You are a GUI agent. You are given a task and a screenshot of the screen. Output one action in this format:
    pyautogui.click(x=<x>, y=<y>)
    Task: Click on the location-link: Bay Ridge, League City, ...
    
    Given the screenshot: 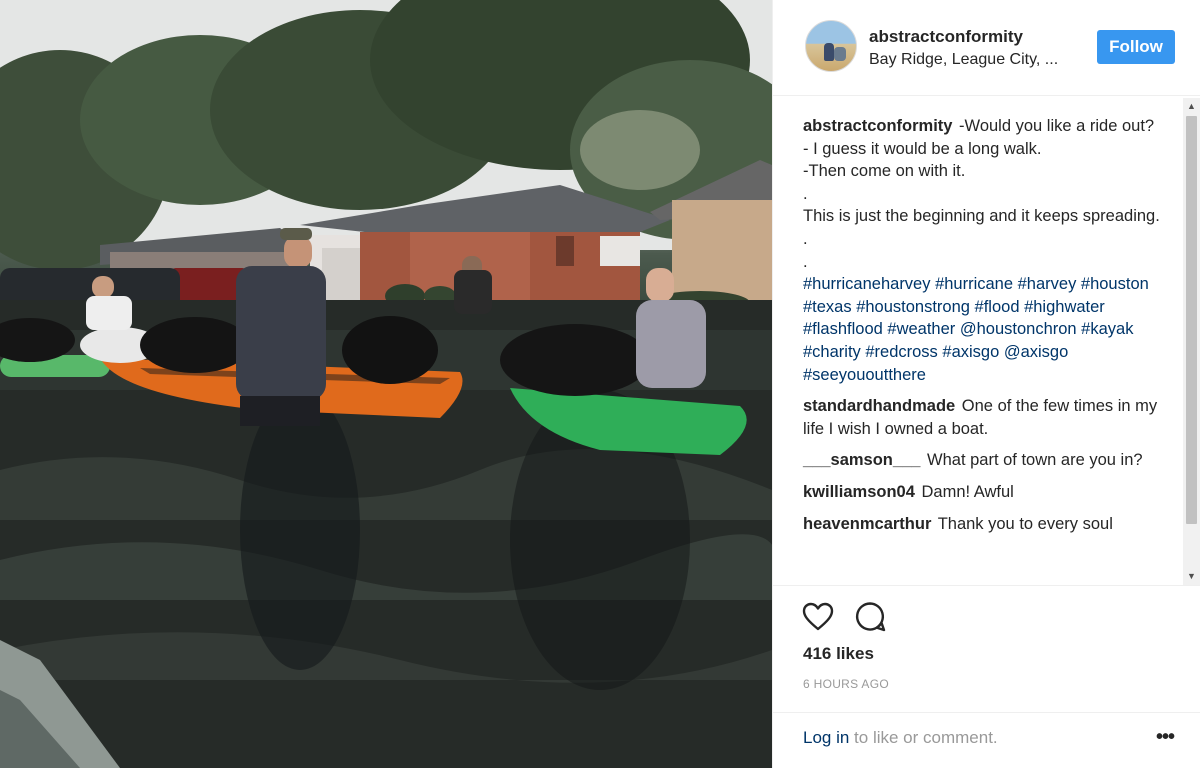 What is the action you would take?
    pyautogui.click(x=963, y=60)
    